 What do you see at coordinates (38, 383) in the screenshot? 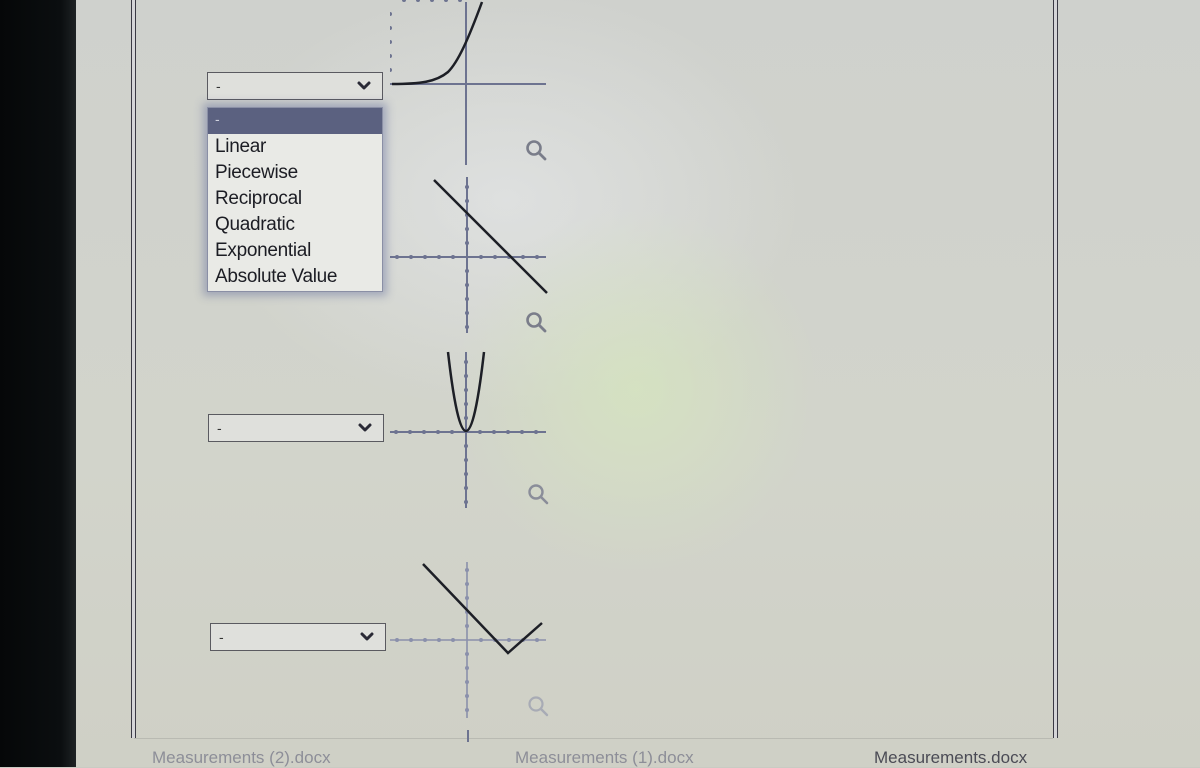
I see `monitor-bezel` at bounding box center [38, 383].